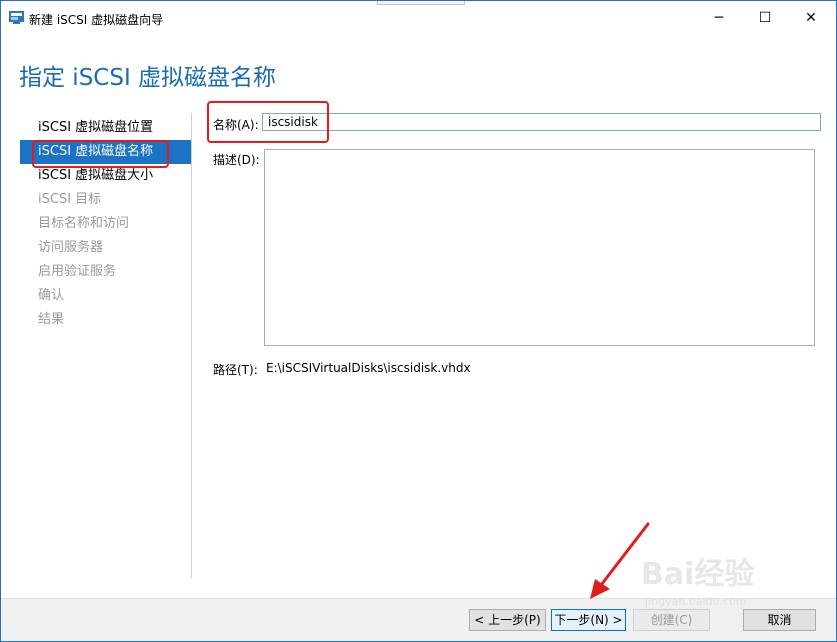 The image size is (837, 642). I want to click on watermark-logo-text: Bai经验, so click(698, 574).